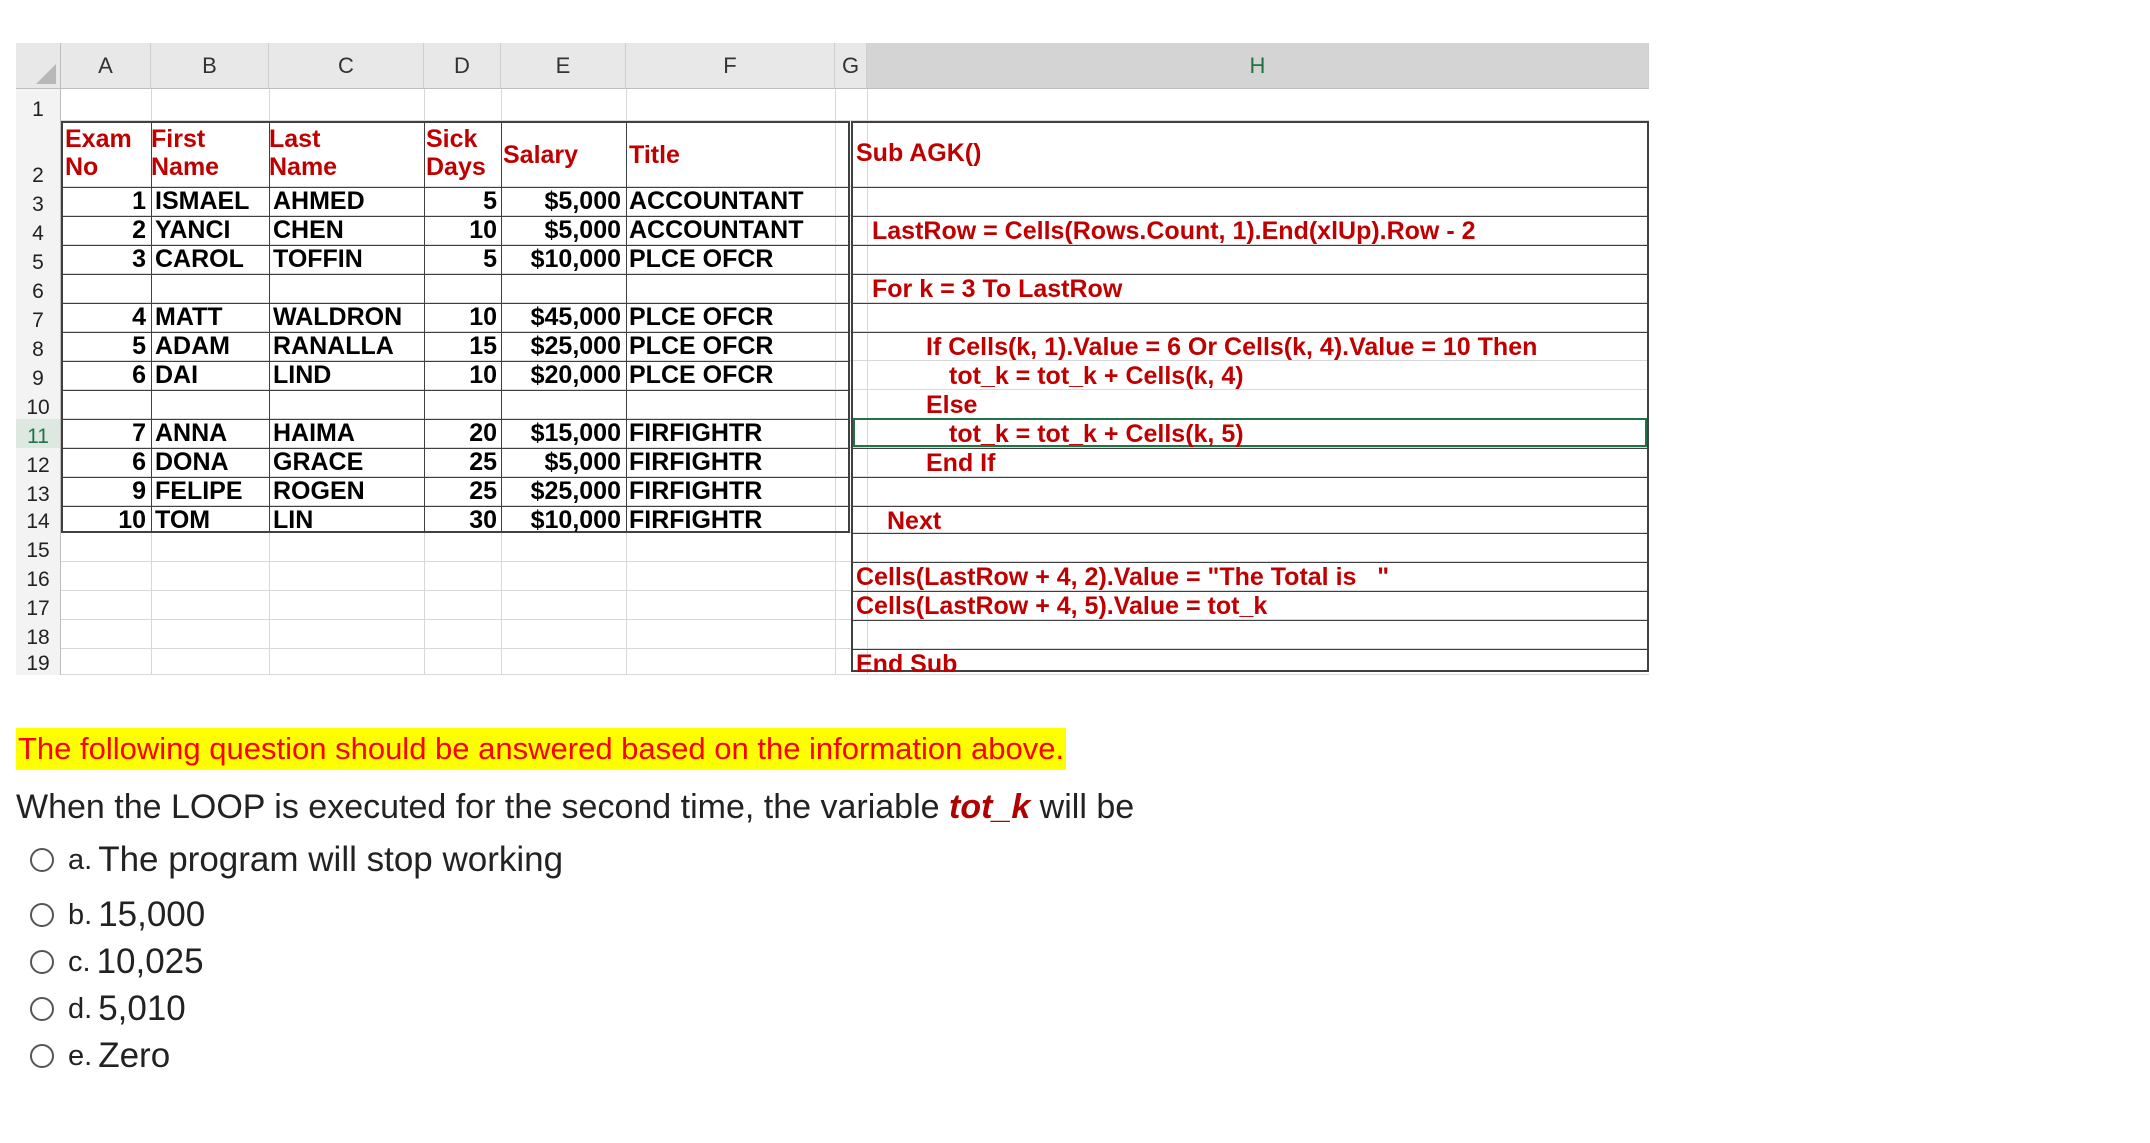 Image resolution: width=2150 pixels, height=1143 pixels. I want to click on cell-last-name: RANALLA, so click(333, 346).